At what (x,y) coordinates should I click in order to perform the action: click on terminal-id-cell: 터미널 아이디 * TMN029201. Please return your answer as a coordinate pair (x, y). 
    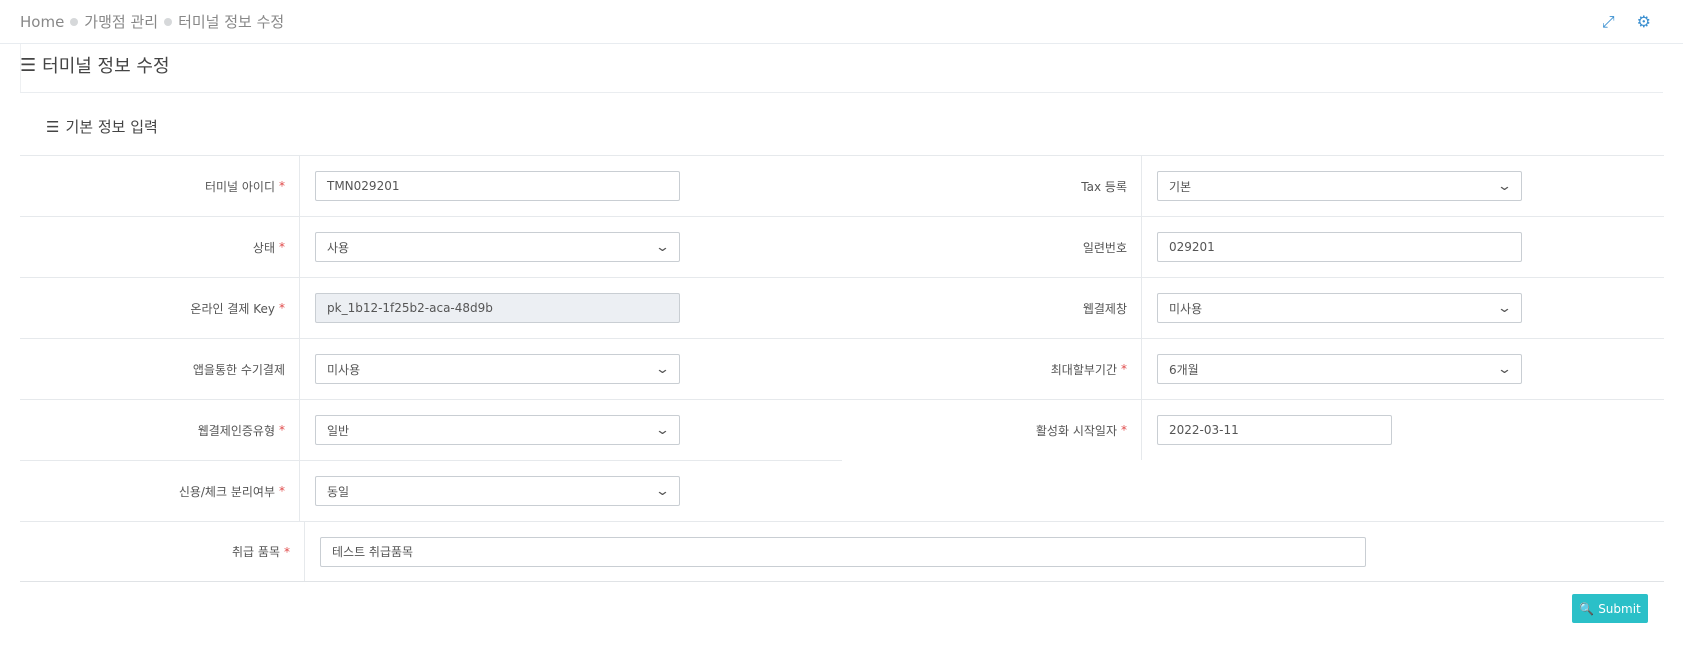
    Looking at the image, I should click on (431, 186).